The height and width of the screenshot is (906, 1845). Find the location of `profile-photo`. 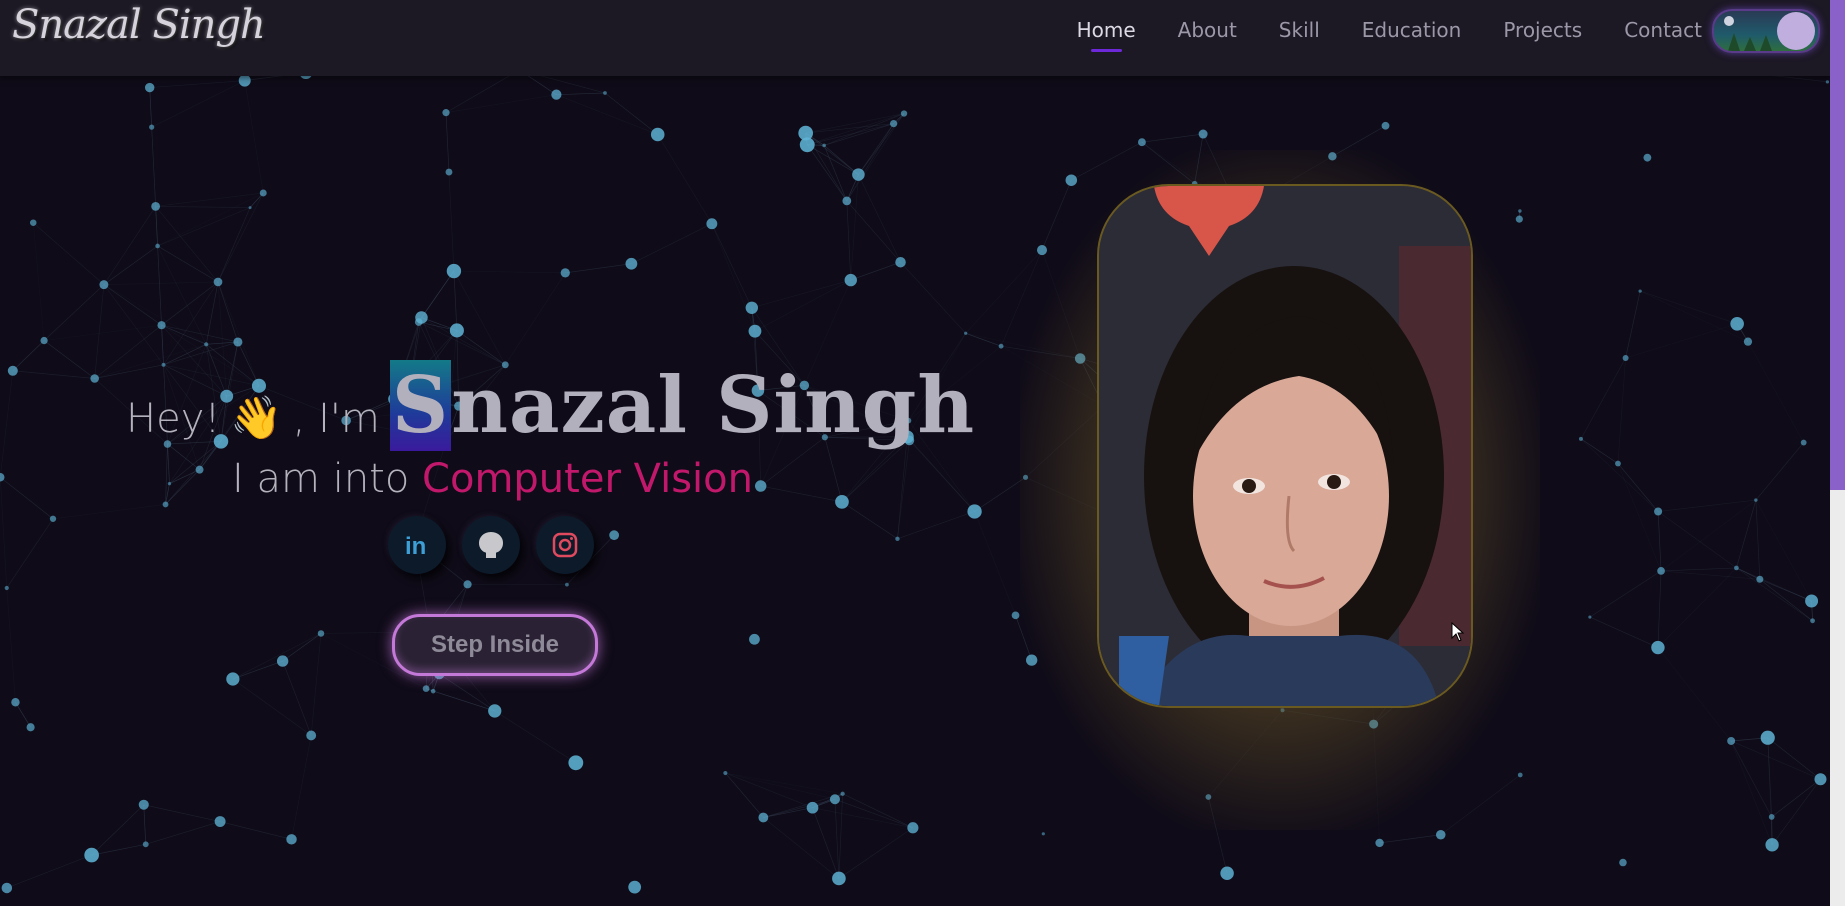

profile-photo is located at coordinates (1285, 446).